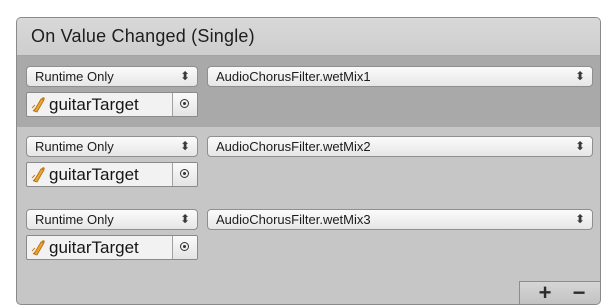 Image resolution: width=608 pixels, height=307 pixels. I want to click on function-label: AudioChorusFilter.wetMix3, so click(293, 219).